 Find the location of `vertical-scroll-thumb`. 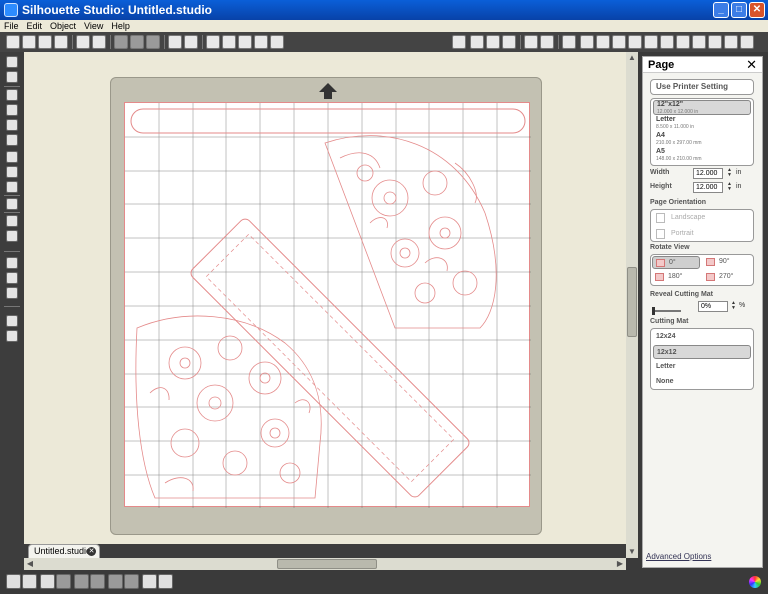

vertical-scroll-thumb is located at coordinates (632, 302).